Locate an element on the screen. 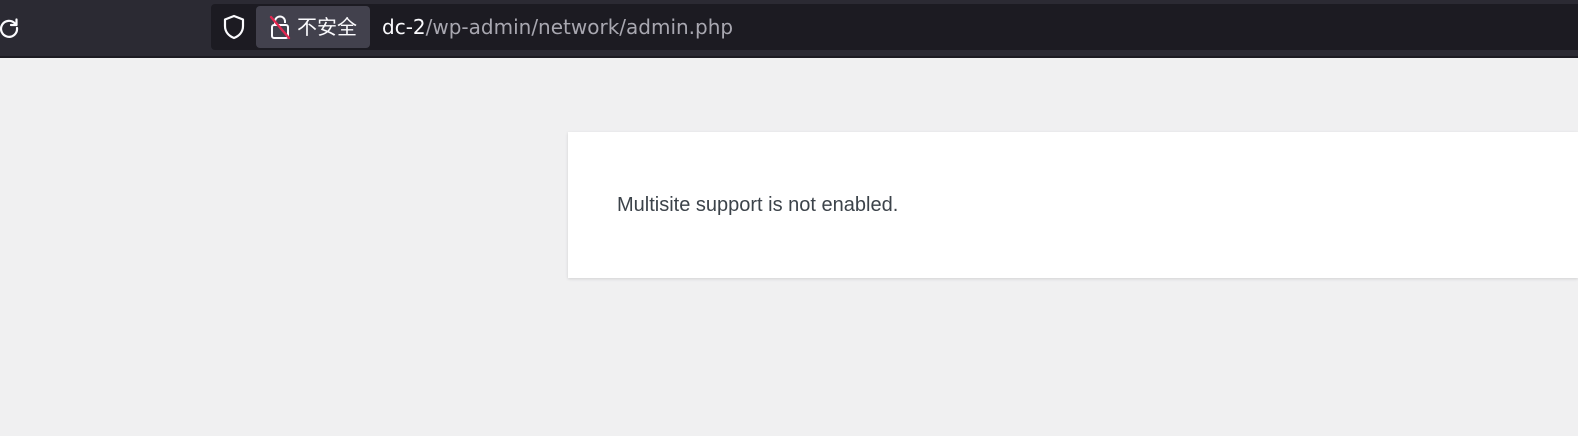 This screenshot has width=1578, height=436. url-host: dc-2 is located at coordinates (404, 27).